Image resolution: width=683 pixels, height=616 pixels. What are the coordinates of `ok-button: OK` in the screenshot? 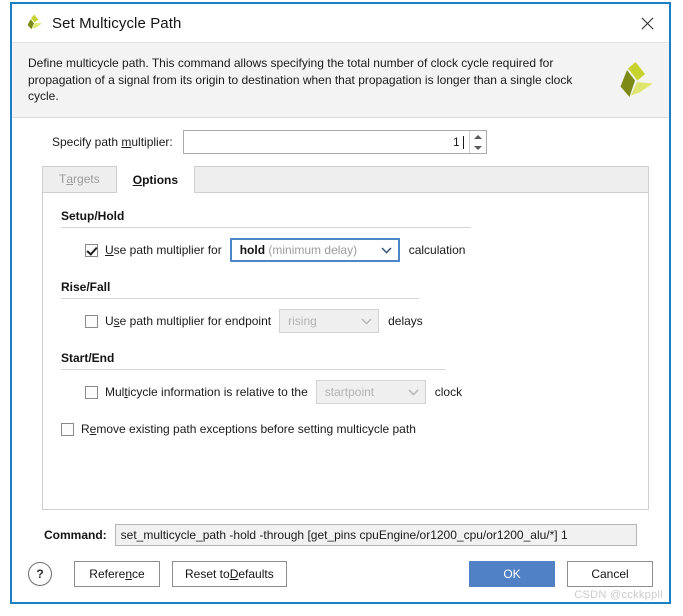 It's located at (512, 574).